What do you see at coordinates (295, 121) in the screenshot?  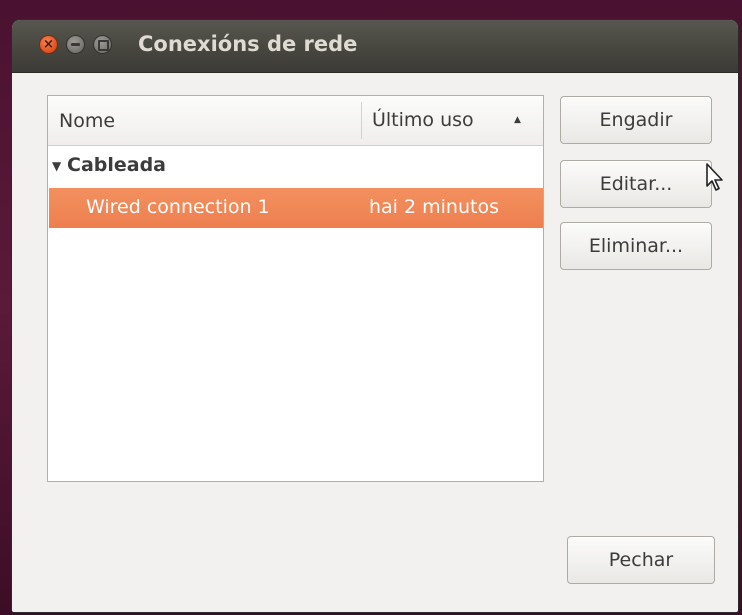 I see `list-header: Nome Último uso ▲` at bounding box center [295, 121].